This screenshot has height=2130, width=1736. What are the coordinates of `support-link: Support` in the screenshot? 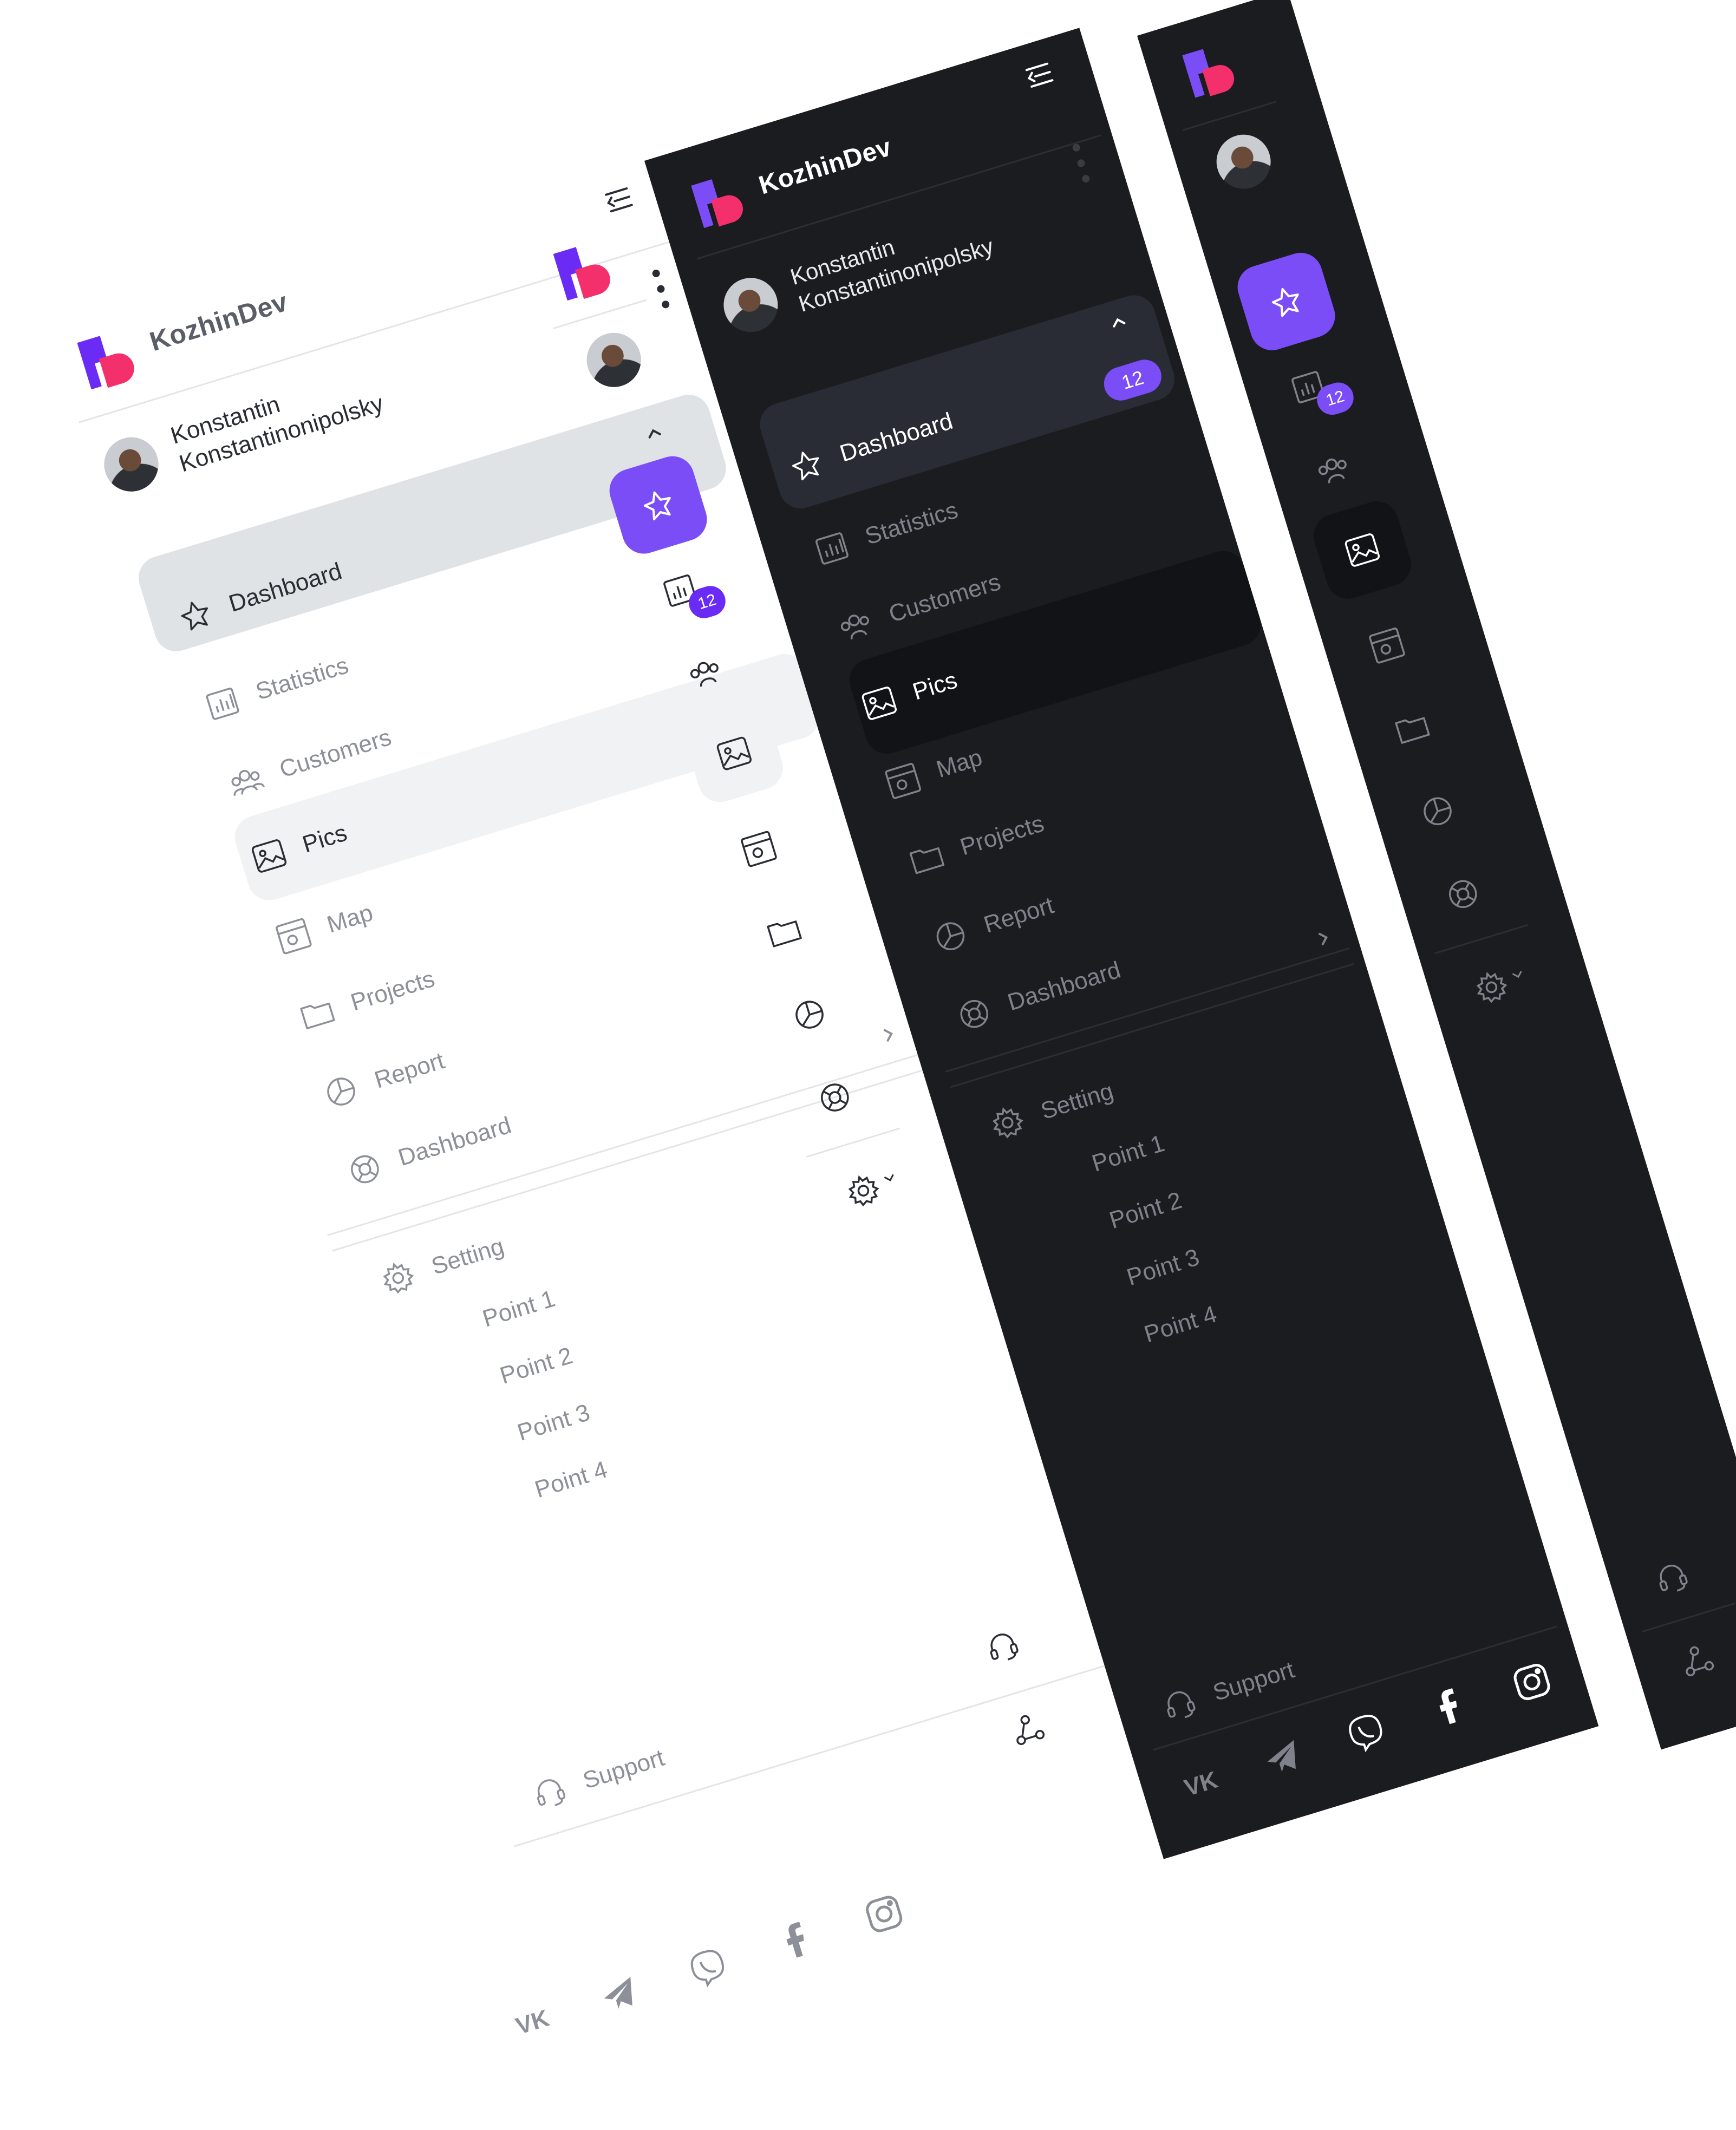 It's located at (598, 1777).